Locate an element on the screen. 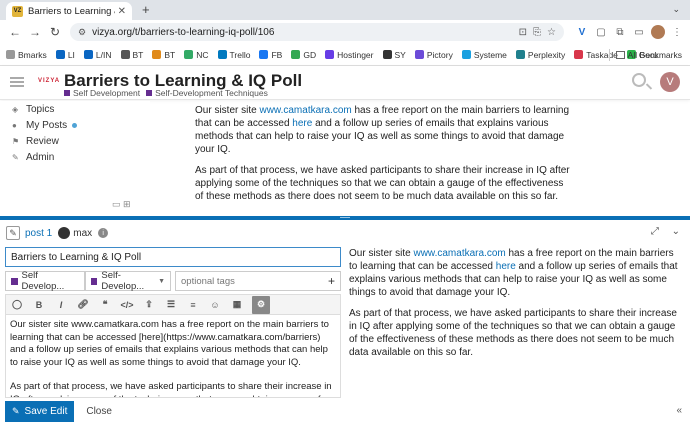 The image size is (690, 431). gear-icon: ⚙ is located at coordinates (261, 304).